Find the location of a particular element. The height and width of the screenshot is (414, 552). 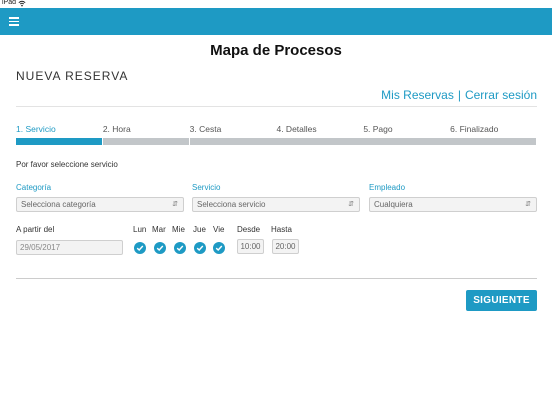

step-label: 6. Finalizado is located at coordinates (474, 129).